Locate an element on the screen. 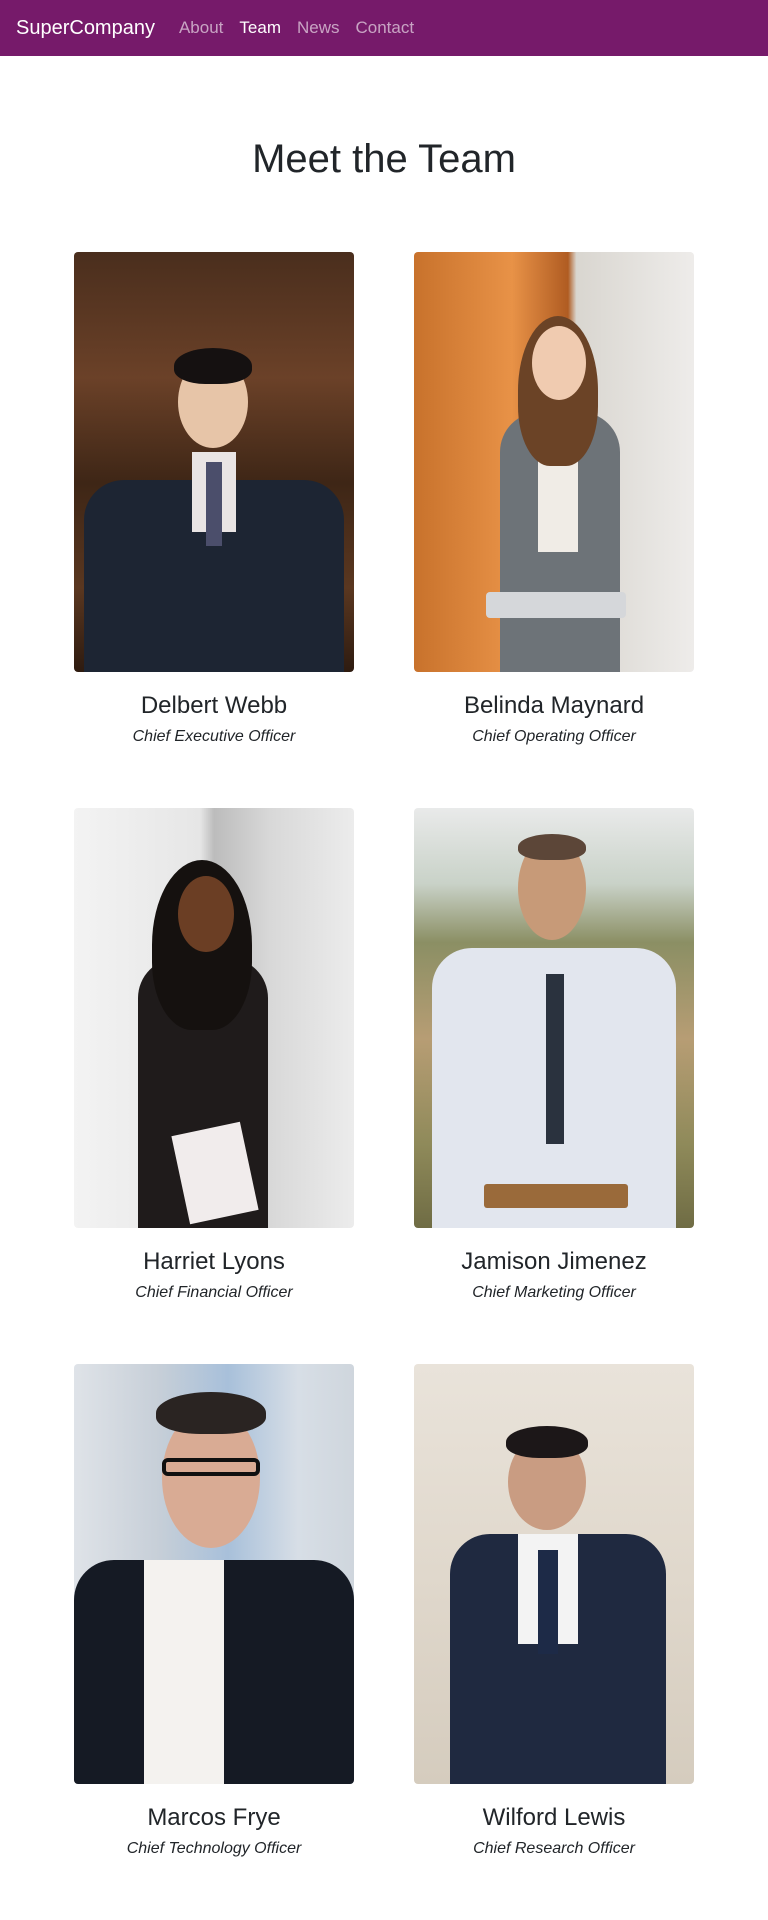 The width and height of the screenshot is (768, 1920). page-title: Meet the Team is located at coordinates (384, 159).